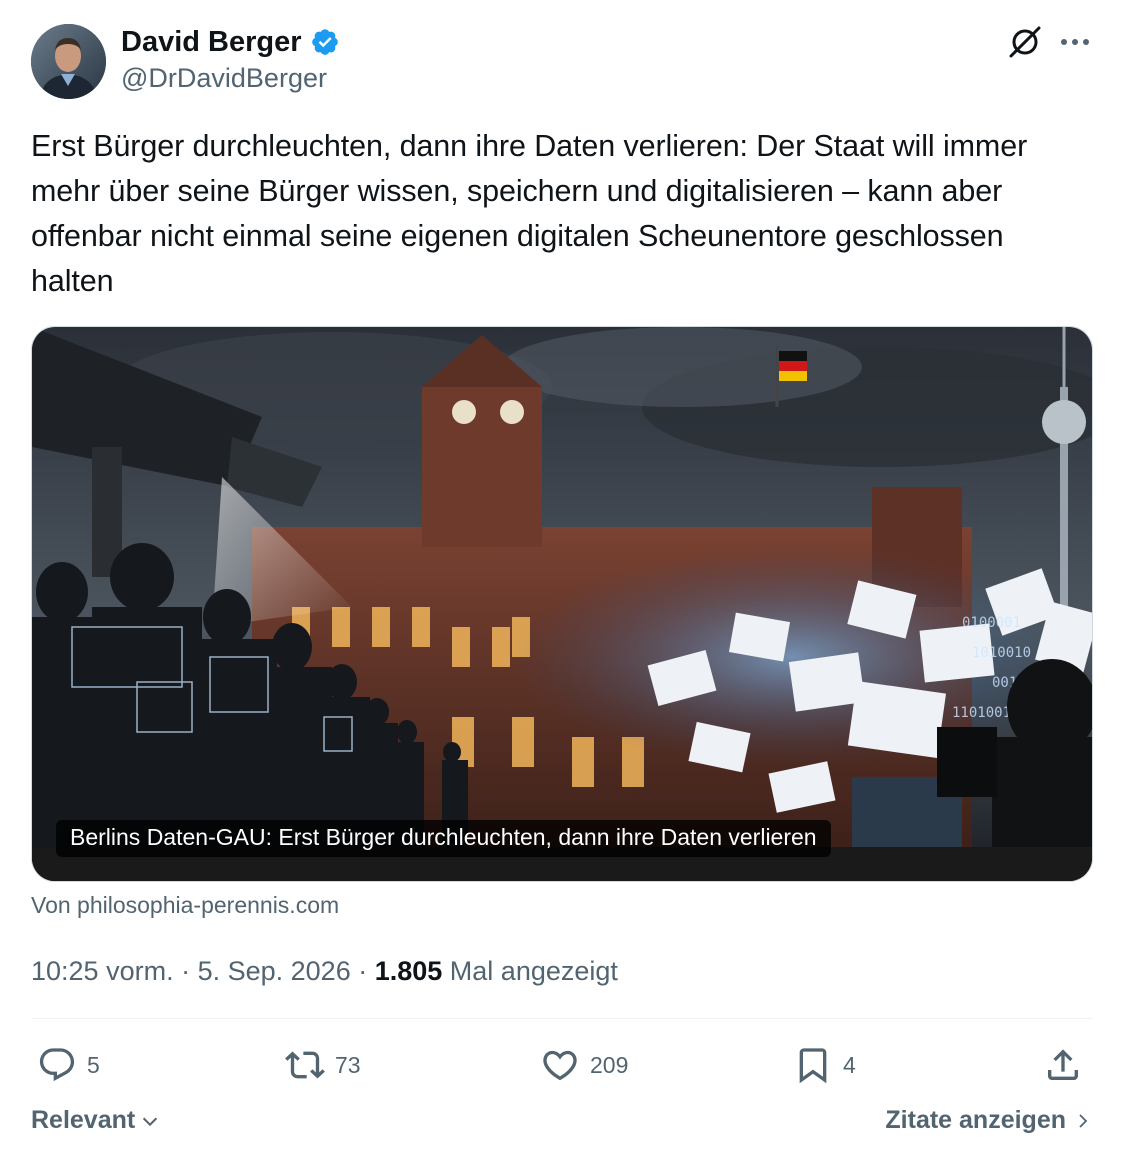 Image resolution: width=1123 pixels, height=1162 pixels. I want to click on sort-label: Relevant, so click(83, 1120).